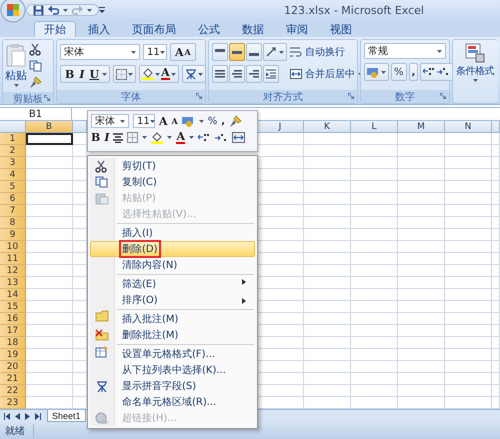 This screenshot has height=439, width=500. What do you see at coordinates (13, 331) in the screenshot?
I see `row-header: 17` at bounding box center [13, 331].